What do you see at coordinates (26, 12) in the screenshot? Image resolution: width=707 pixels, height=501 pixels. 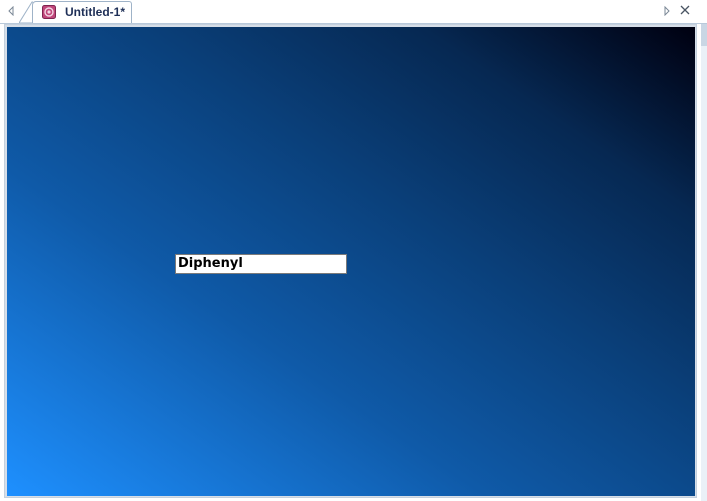 I see `tab-edge` at bounding box center [26, 12].